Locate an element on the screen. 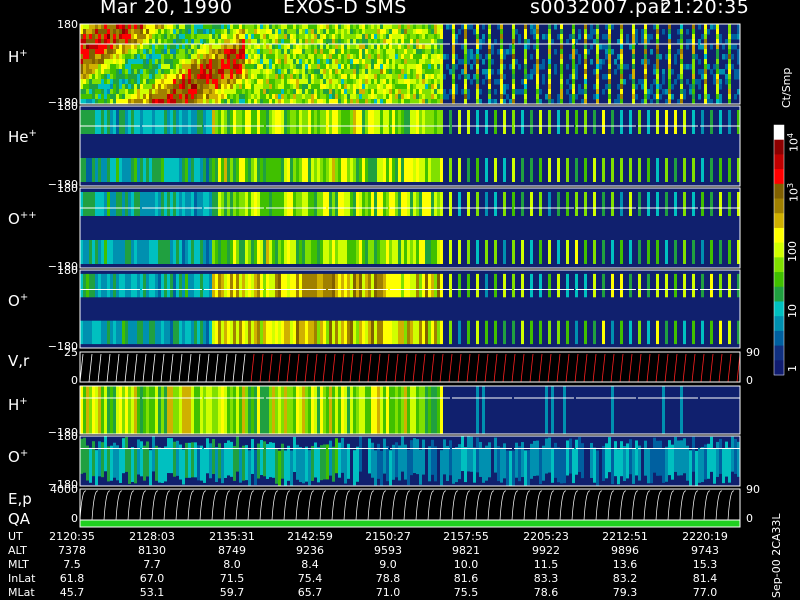 This screenshot has height=600, width=800. ephemeris-cell: 2157:55 is located at coordinates (466, 536).